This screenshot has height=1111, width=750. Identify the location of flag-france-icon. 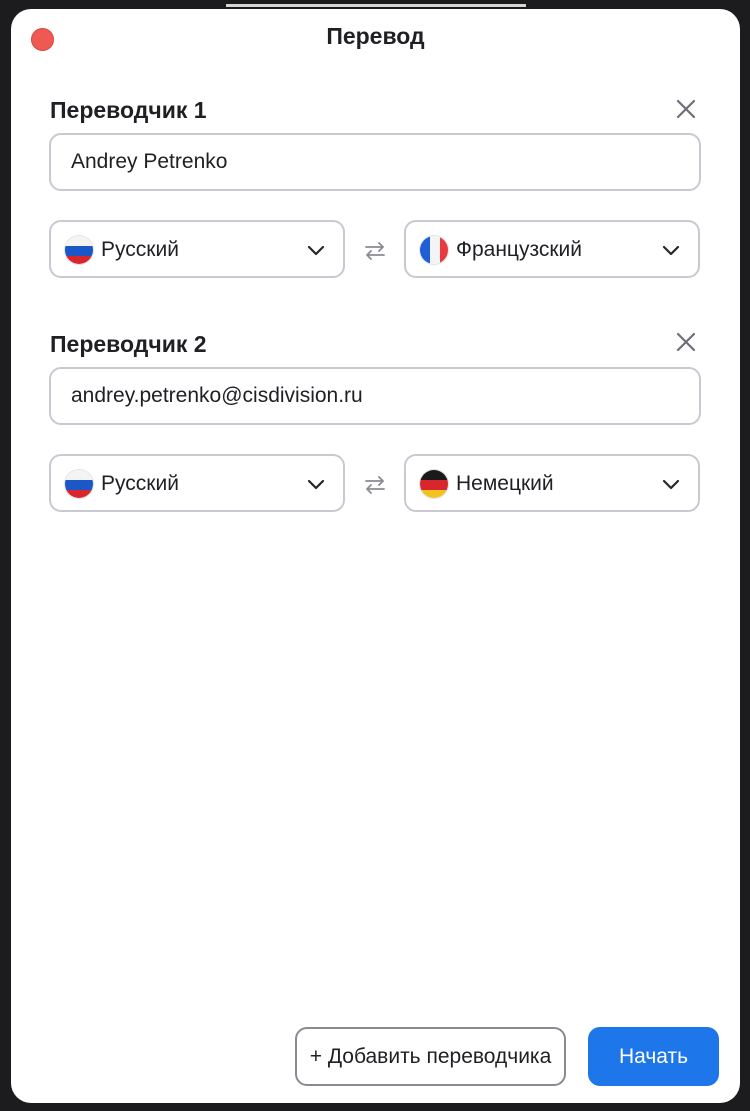
(434, 250).